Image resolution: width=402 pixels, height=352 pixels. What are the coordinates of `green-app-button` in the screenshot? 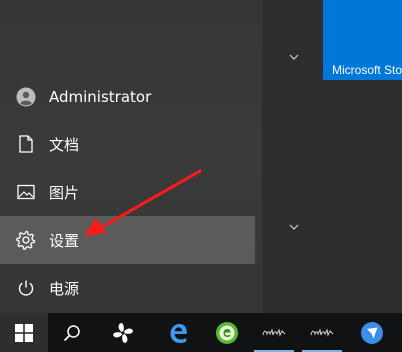 It's located at (227, 332).